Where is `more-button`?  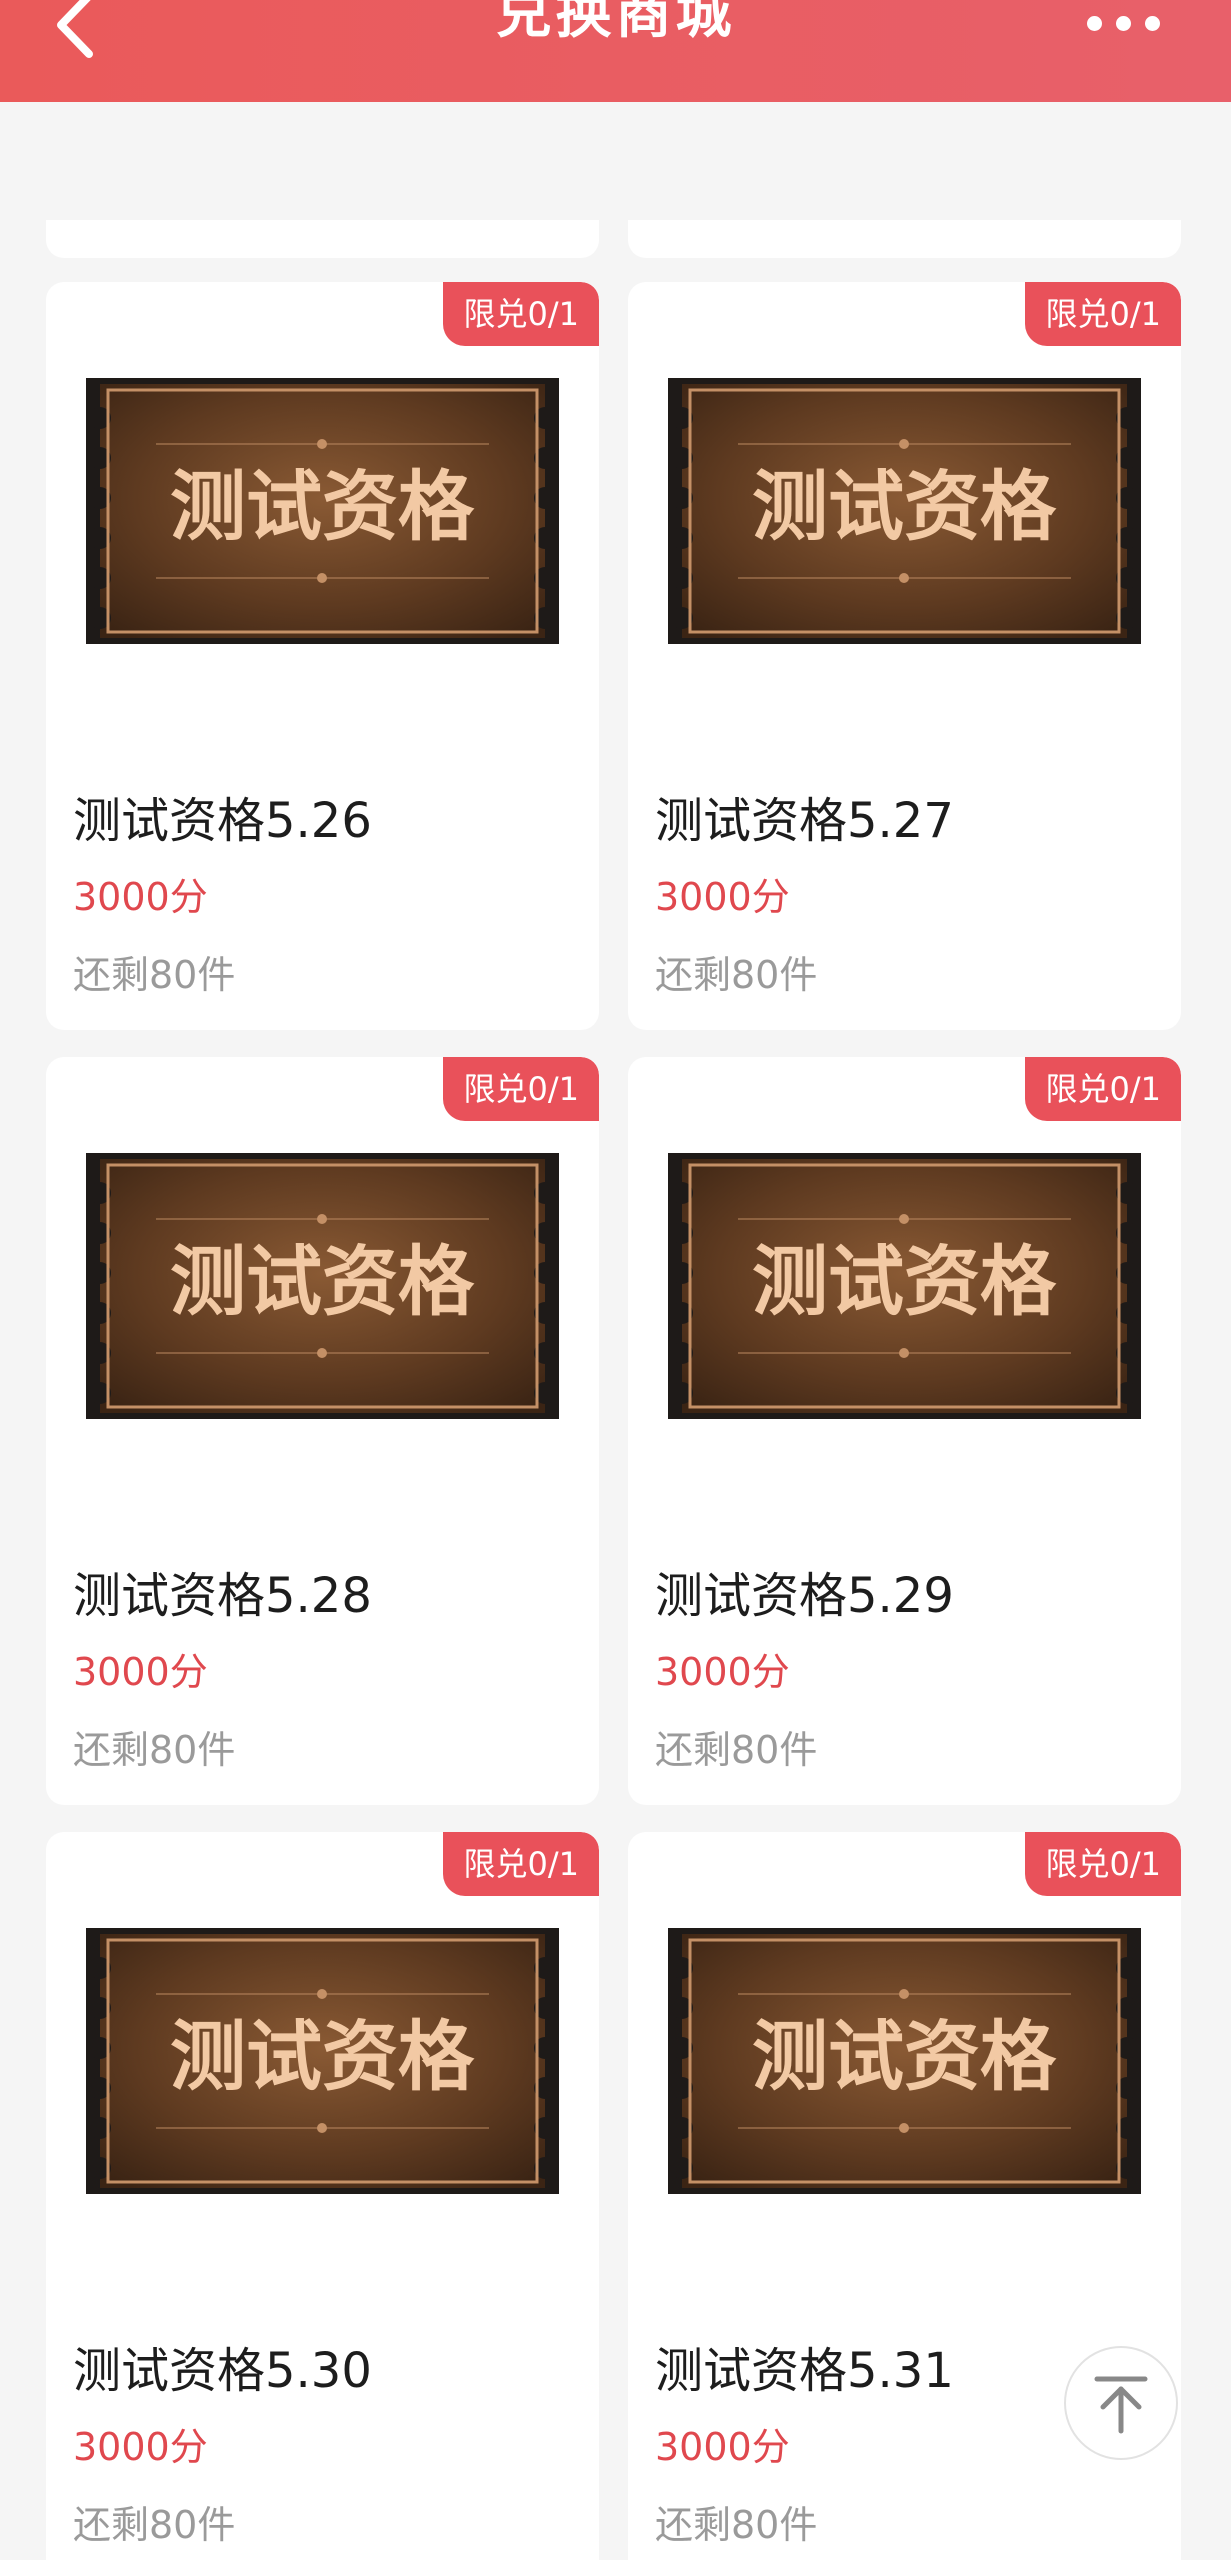
more-button is located at coordinates (1123, 23).